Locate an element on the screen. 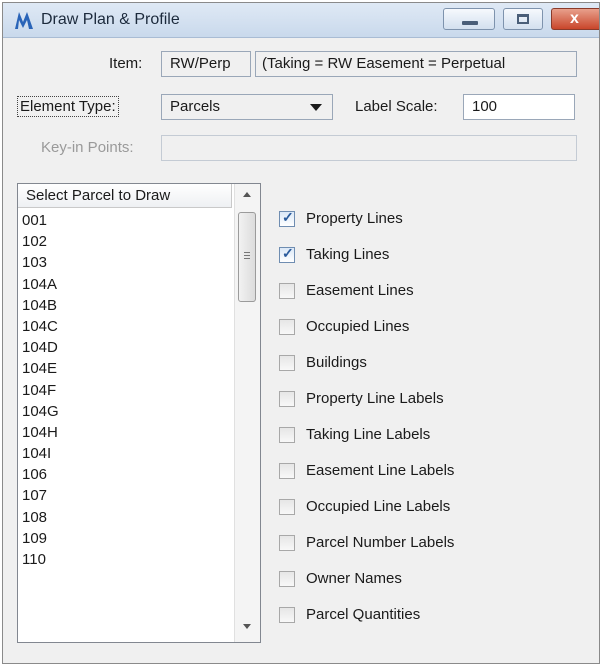 The image size is (604, 668). option-label: Property Lines is located at coordinates (354, 218).